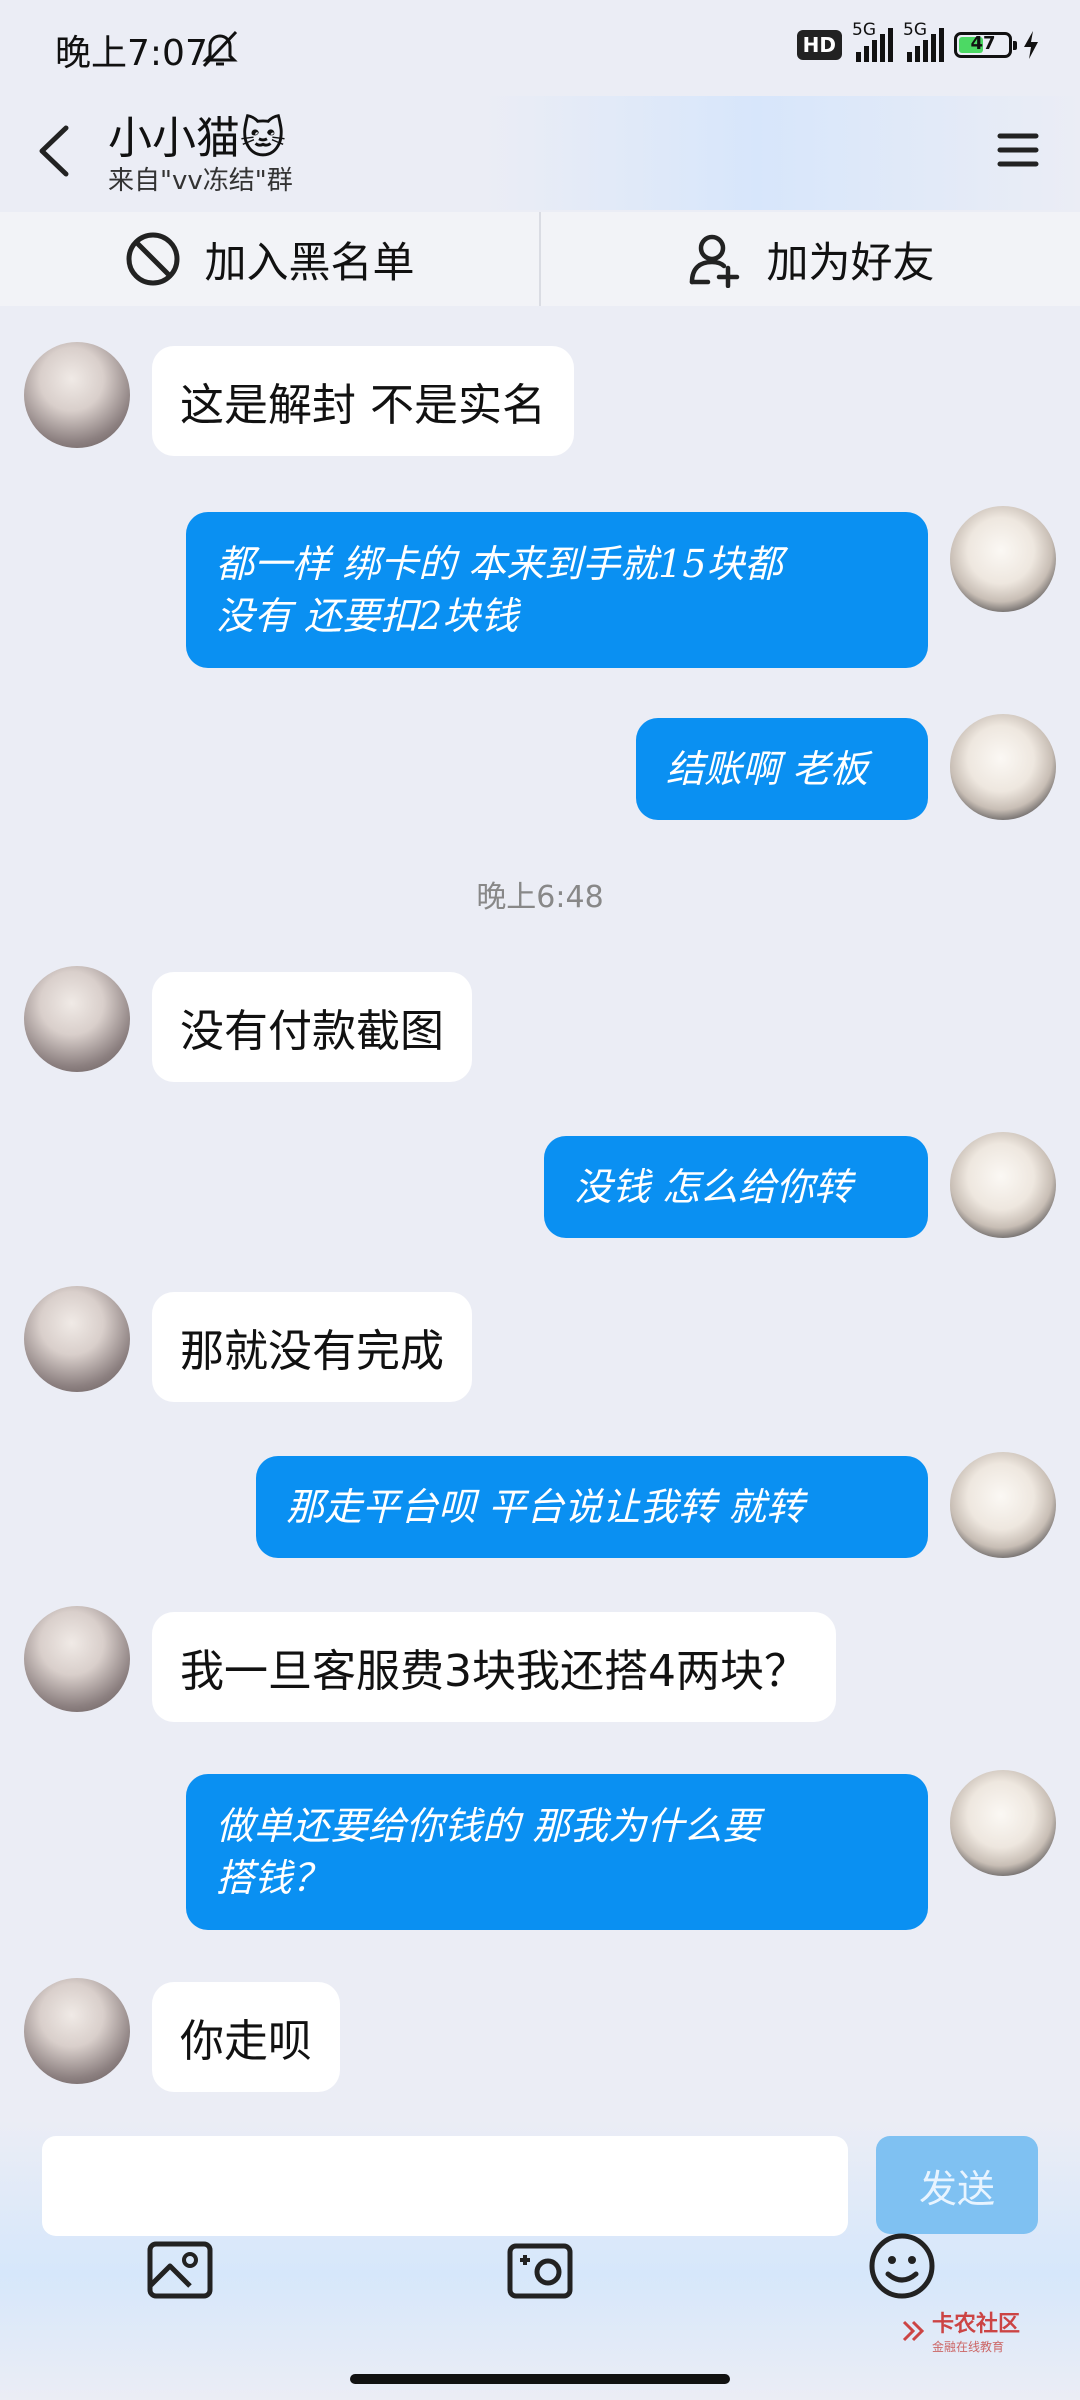 Image resolution: width=1080 pixels, height=2400 pixels. I want to click on outgoing-message: 做单还要给你钱的 那我为什么要 搭钱？, so click(557, 1852).